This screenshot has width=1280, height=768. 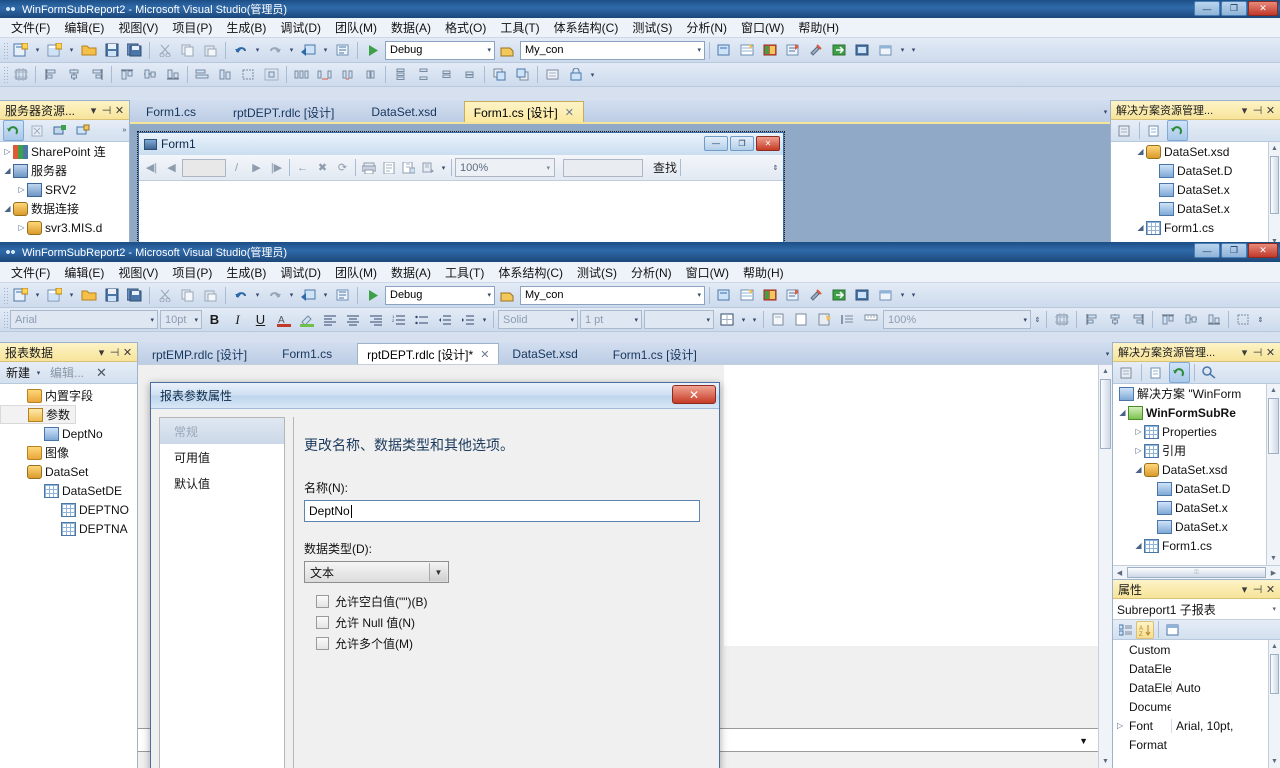 What do you see at coordinates (342, 168) in the screenshot?
I see `refresh-icon: ⟳` at bounding box center [342, 168].